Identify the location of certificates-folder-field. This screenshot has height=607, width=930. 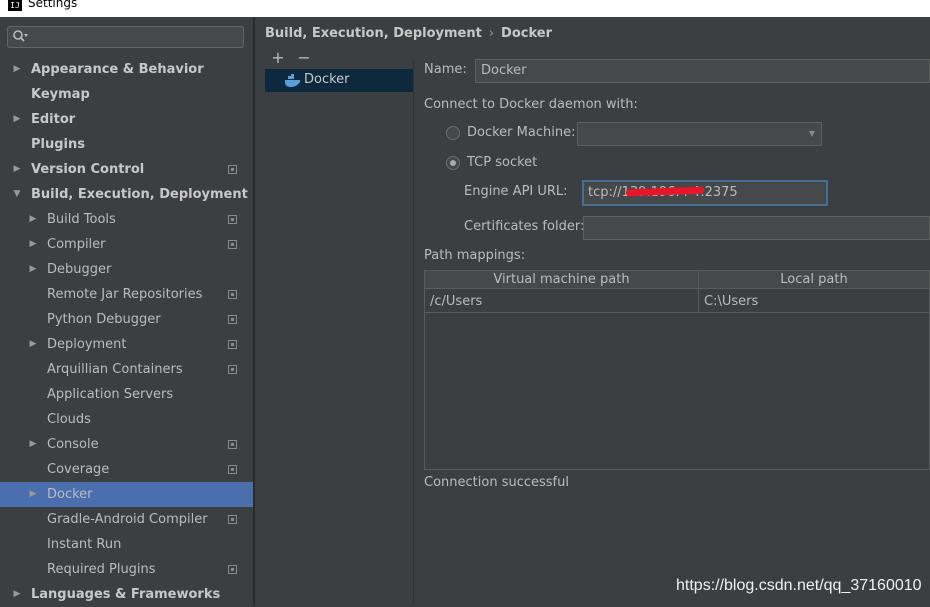
(756, 228).